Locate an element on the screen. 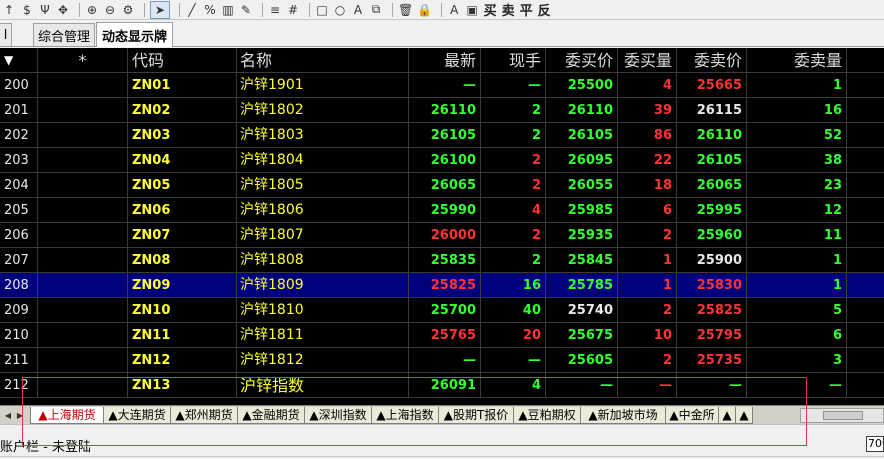 Image resolution: width=884 pixels, height=459 pixels. header-code: 代码 is located at coordinates (182, 60).